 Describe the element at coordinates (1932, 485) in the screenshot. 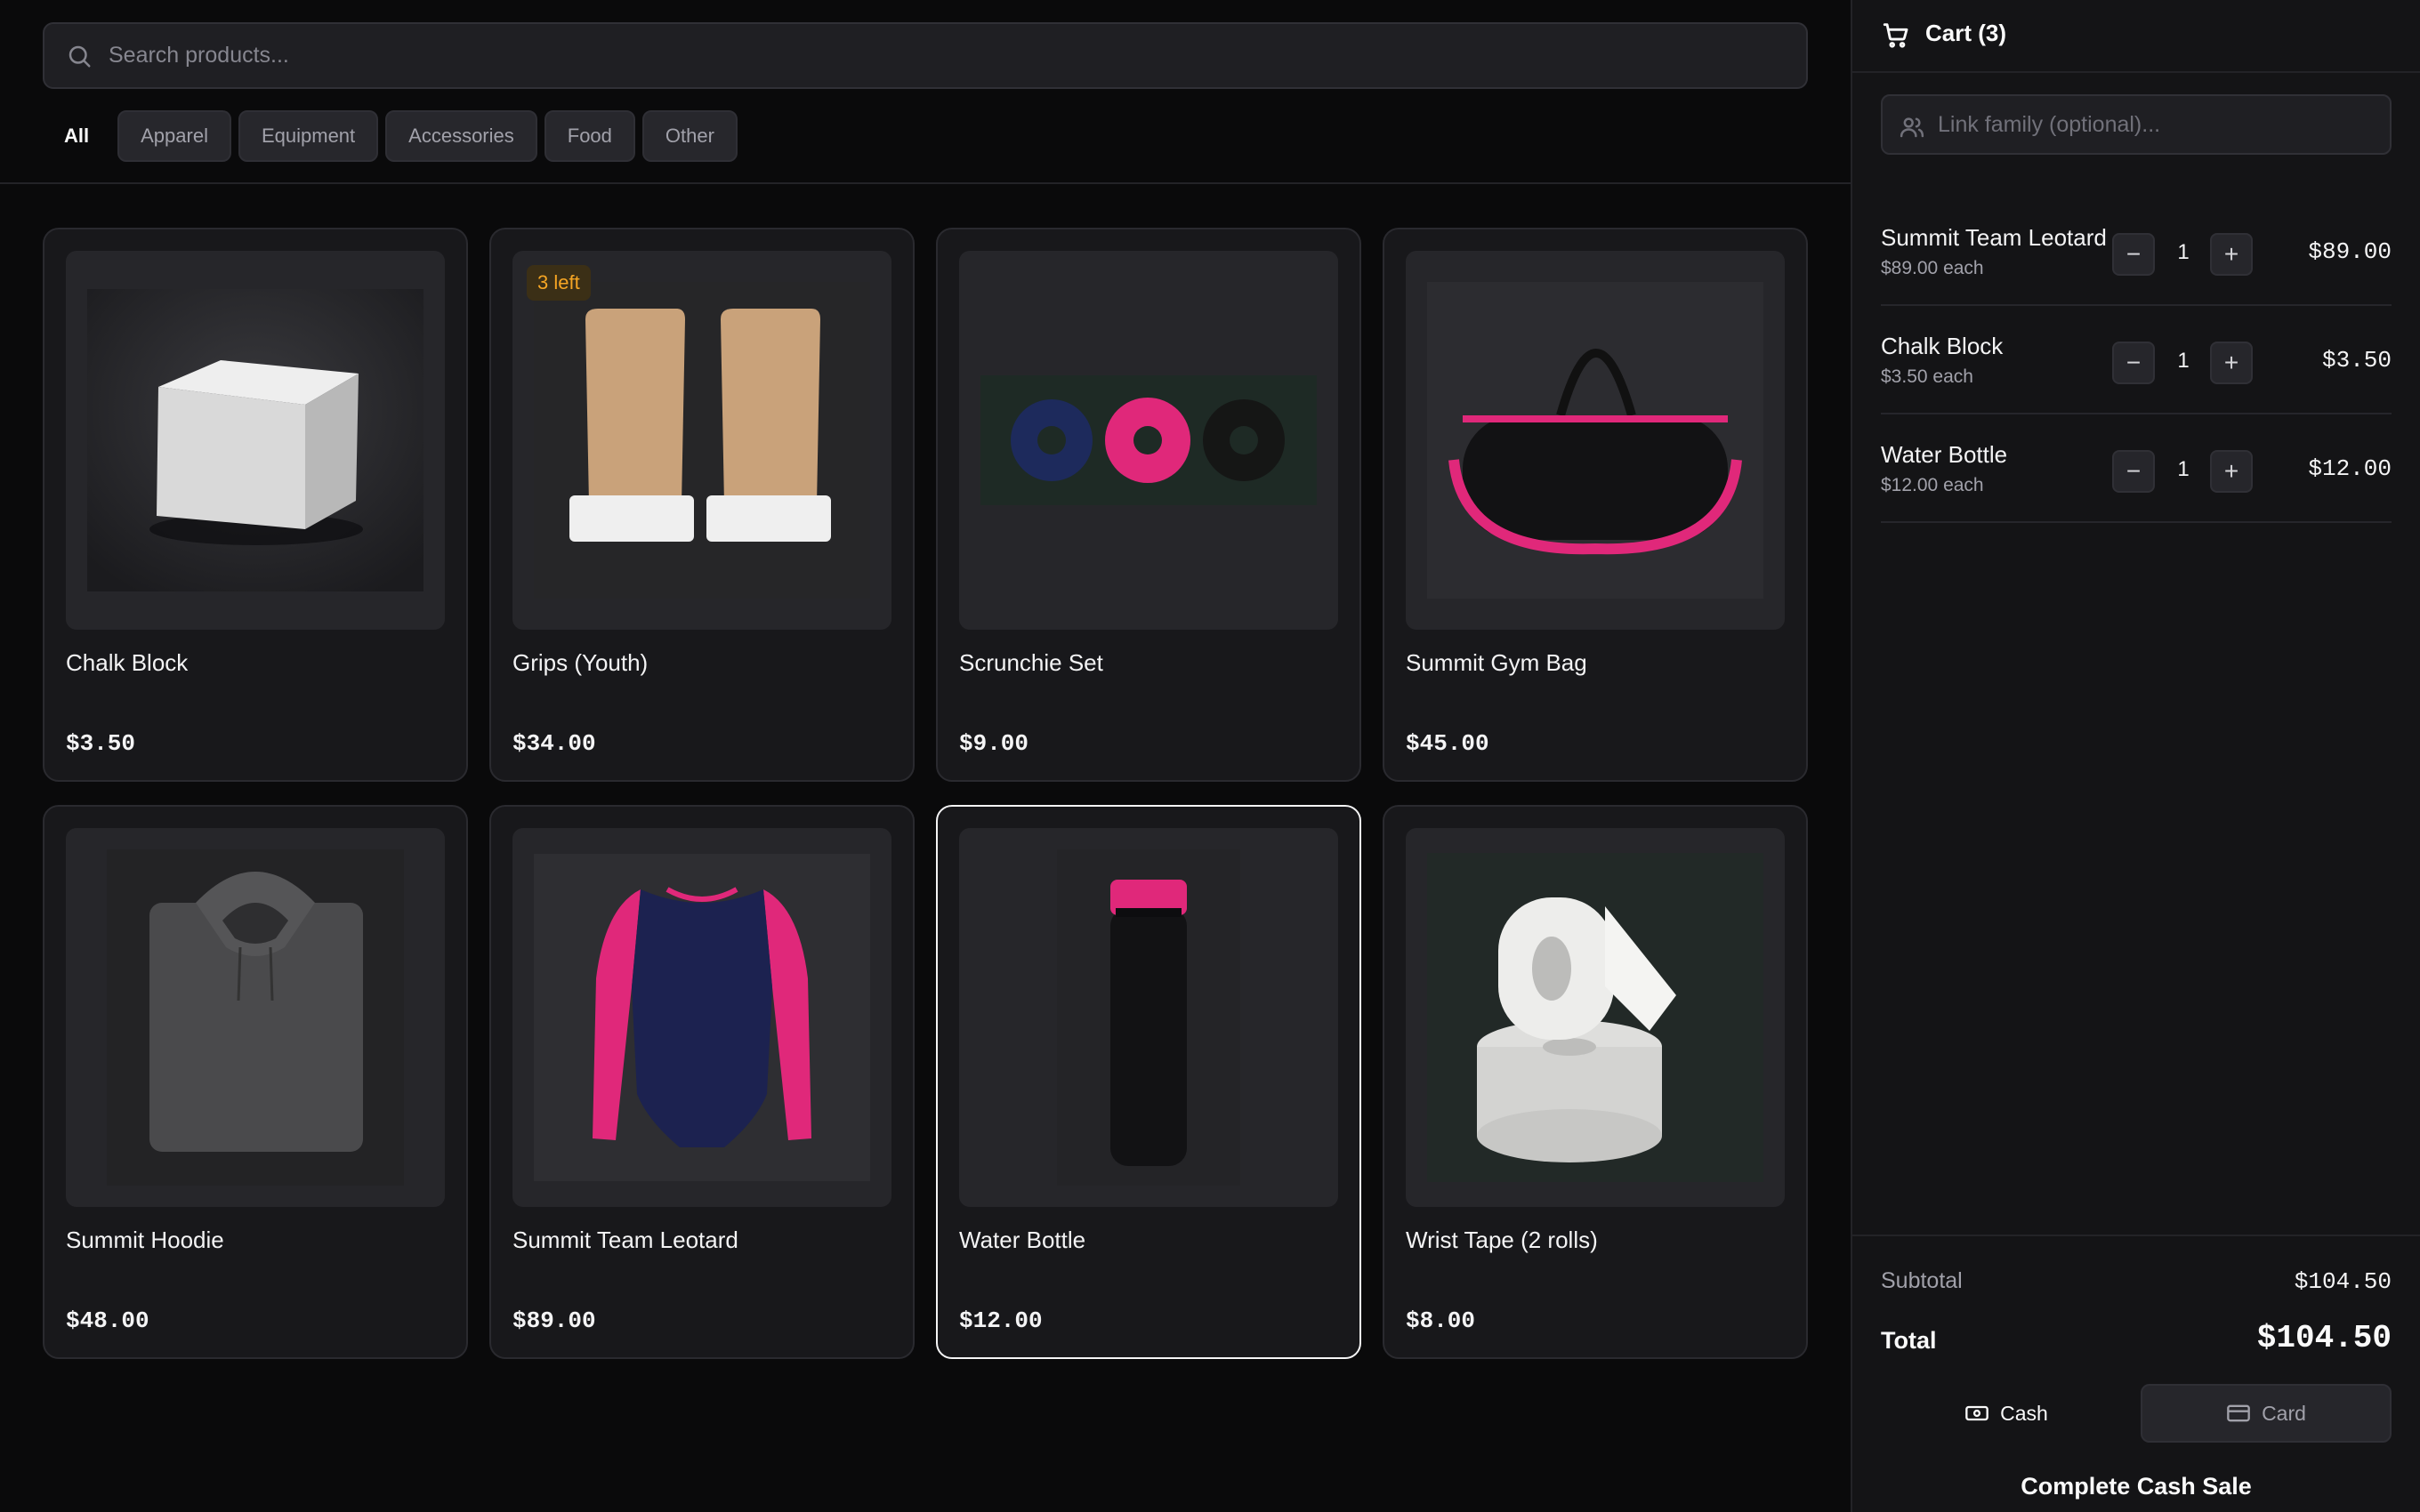

I see `cart-item-unit-price: $12.00 each` at that location.